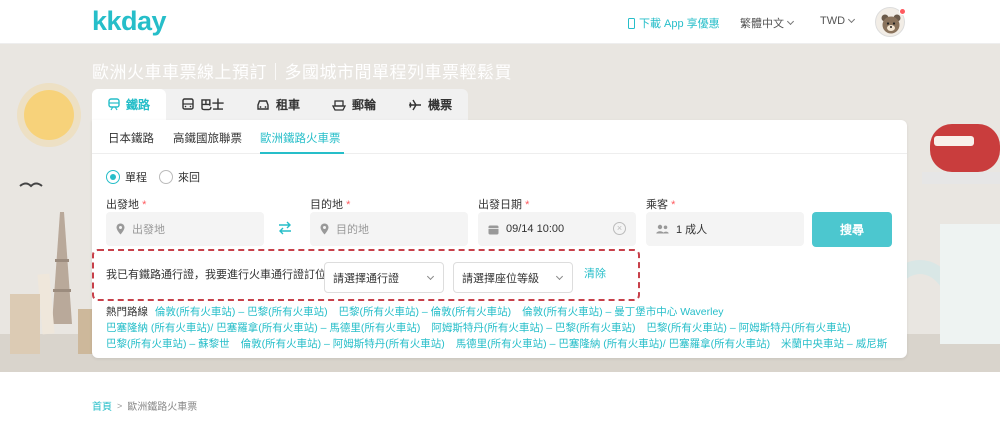 The height and width of the screenshot is (422, 1000). I want to click on to-label: 目的地 *, so click(330, 204).